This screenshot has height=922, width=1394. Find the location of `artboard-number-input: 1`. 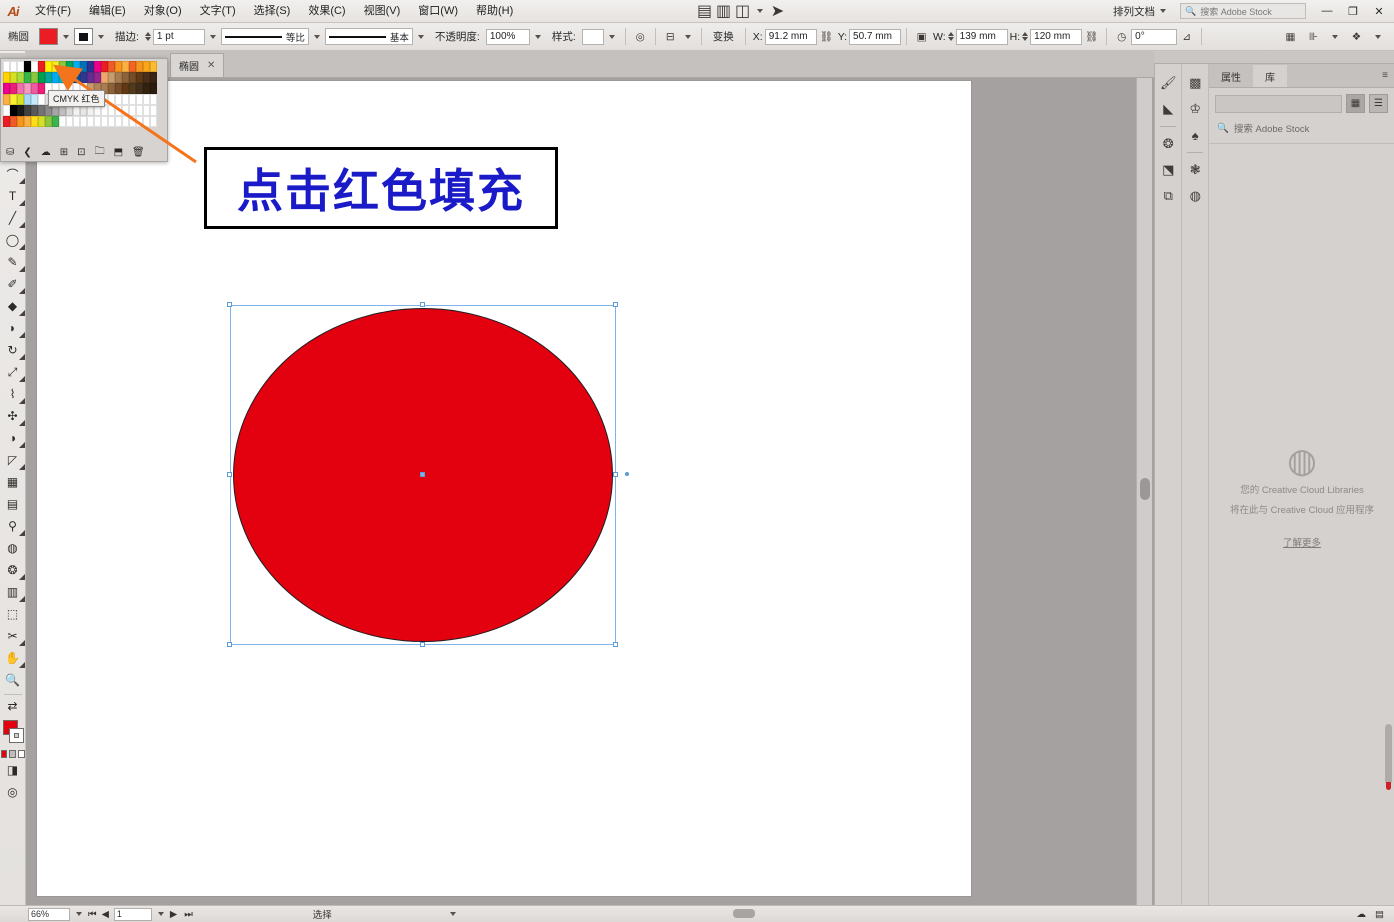

artboard-number-input: 1 is located at coordinates (132, 914).